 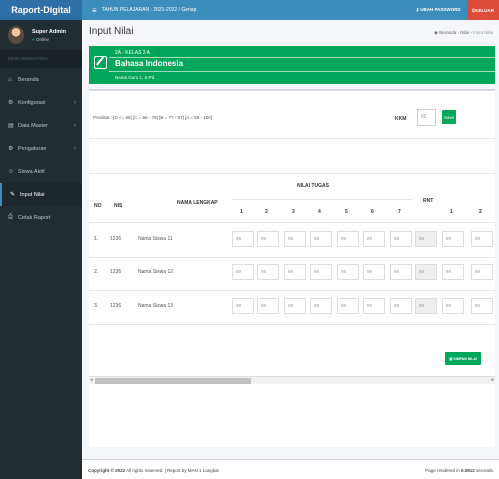 What do you see at coordinates (482, 32) in the screenshot?
I see `breadcrumb-current: Input Nilai` at bounding box center [482, 32].